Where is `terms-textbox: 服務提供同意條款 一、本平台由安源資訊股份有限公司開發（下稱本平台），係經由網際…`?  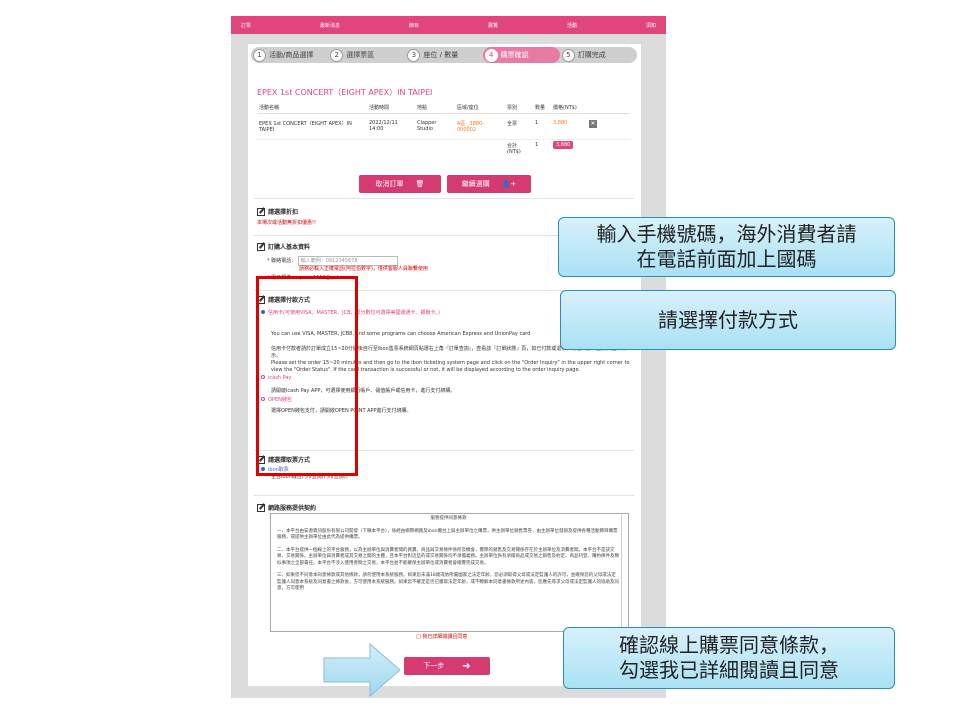 terms-textbox: 服務提供同意條款 一、本平台由安源資訊股份有限公司開發（下稱本平台），係經由網際… is located at coordinates (449, 572).